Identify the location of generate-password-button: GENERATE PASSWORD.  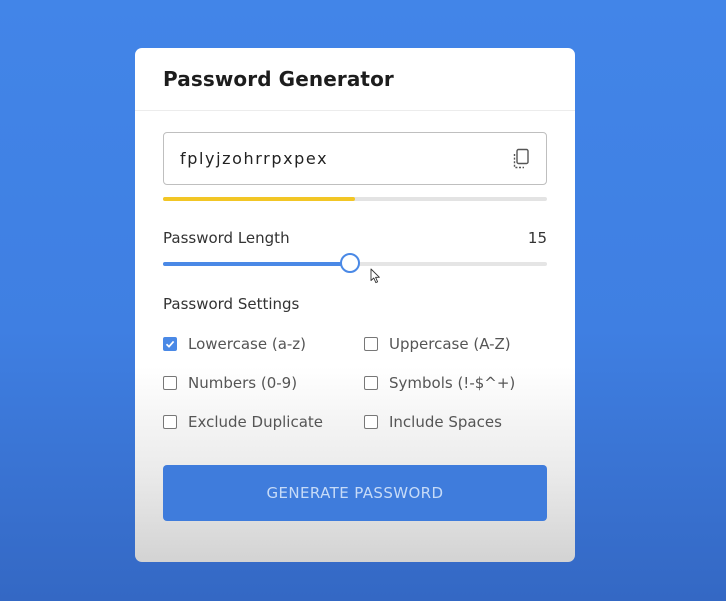
(355, 493).